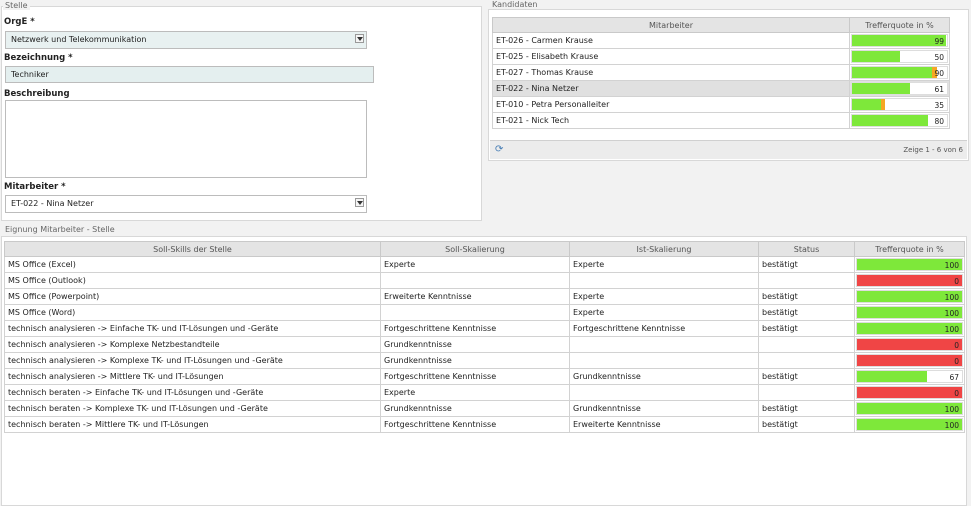 The width and height of the screenshot is (971, 506). Describe the element at coordinates (192, 249) in the screenshot. I see `eignung-header-soll-skills: Soll-Skills der Stelle` at that location.